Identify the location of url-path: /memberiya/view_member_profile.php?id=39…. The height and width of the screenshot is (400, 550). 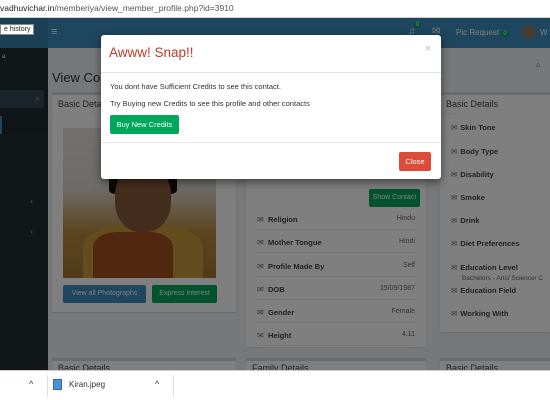
(144, 8).